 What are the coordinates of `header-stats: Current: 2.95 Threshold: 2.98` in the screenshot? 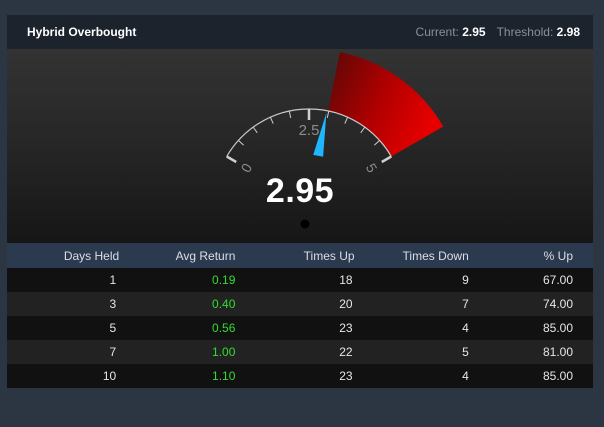 It's located at (498, 32).